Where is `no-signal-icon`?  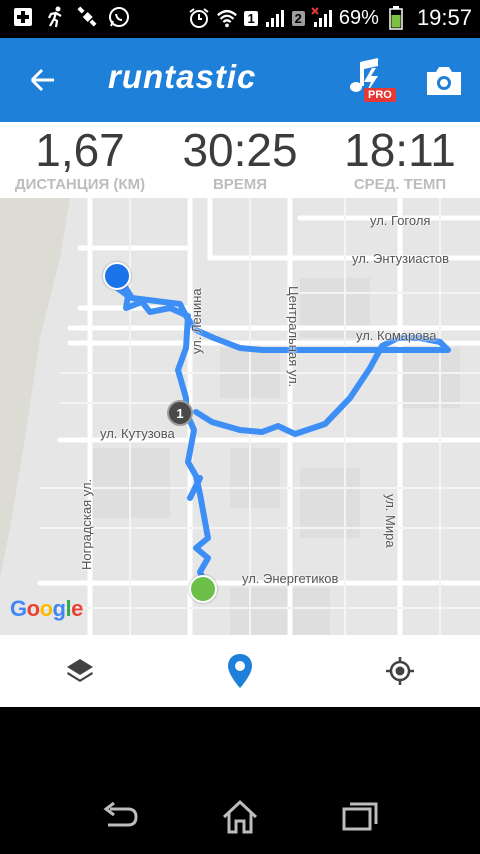
no-signal-icon is located at coordinates (322, 18).